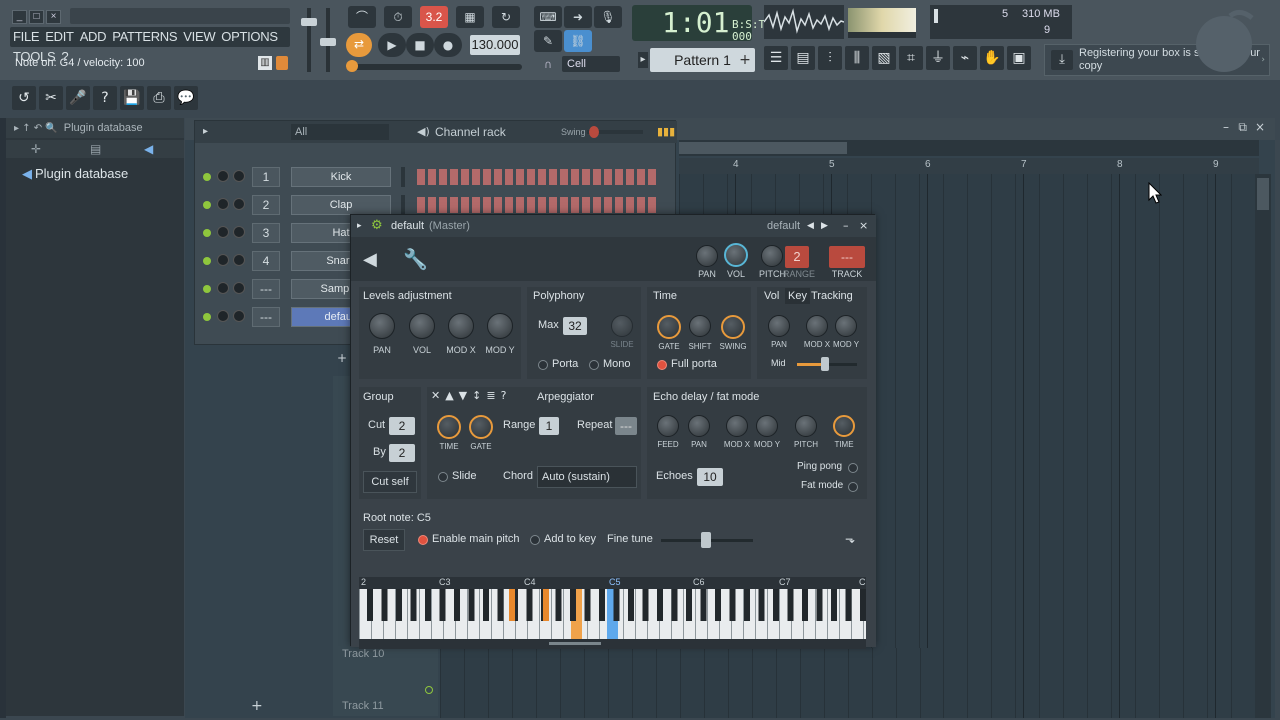 Image resolution: width=1280 pixels, height=720 pixels. What do you see at coordinates (443, 477) in the screenshot?
I see `arp-slide-radio` at bounding box center [443, 477].